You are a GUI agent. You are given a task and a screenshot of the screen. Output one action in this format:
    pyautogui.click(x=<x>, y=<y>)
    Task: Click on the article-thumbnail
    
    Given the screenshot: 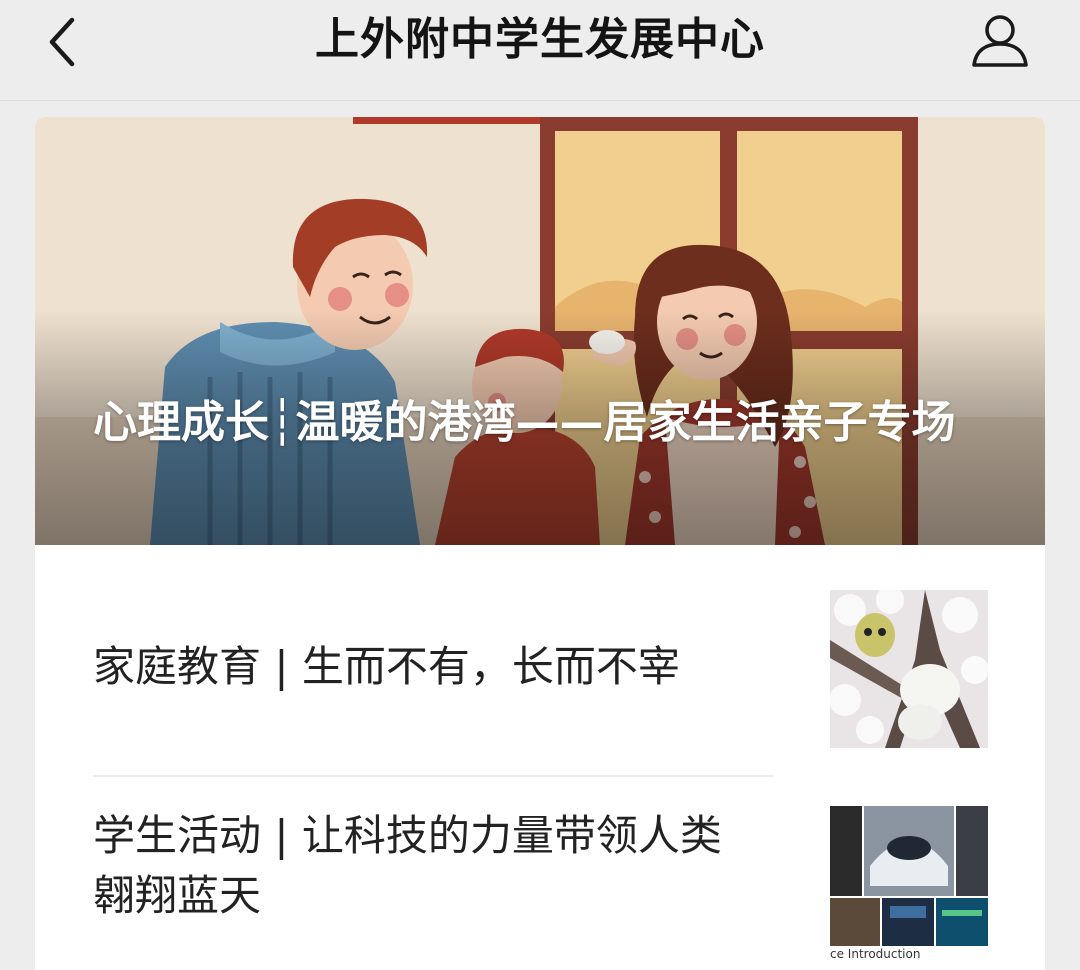 What is the action you would take?
    pyautogui.click(x=909, y=669)
    